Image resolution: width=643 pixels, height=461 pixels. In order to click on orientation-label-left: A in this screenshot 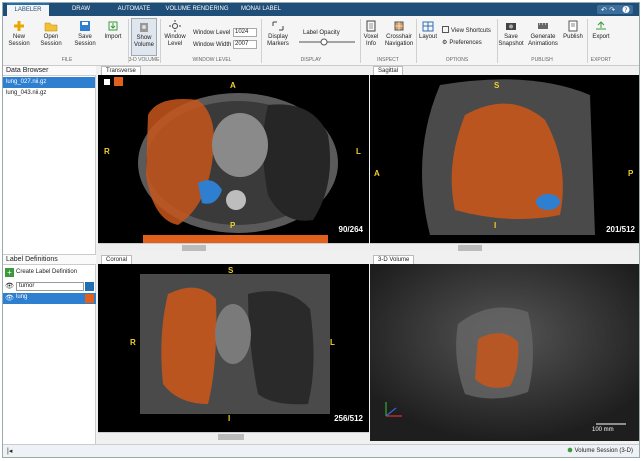, I will do `click(377, 173)`.